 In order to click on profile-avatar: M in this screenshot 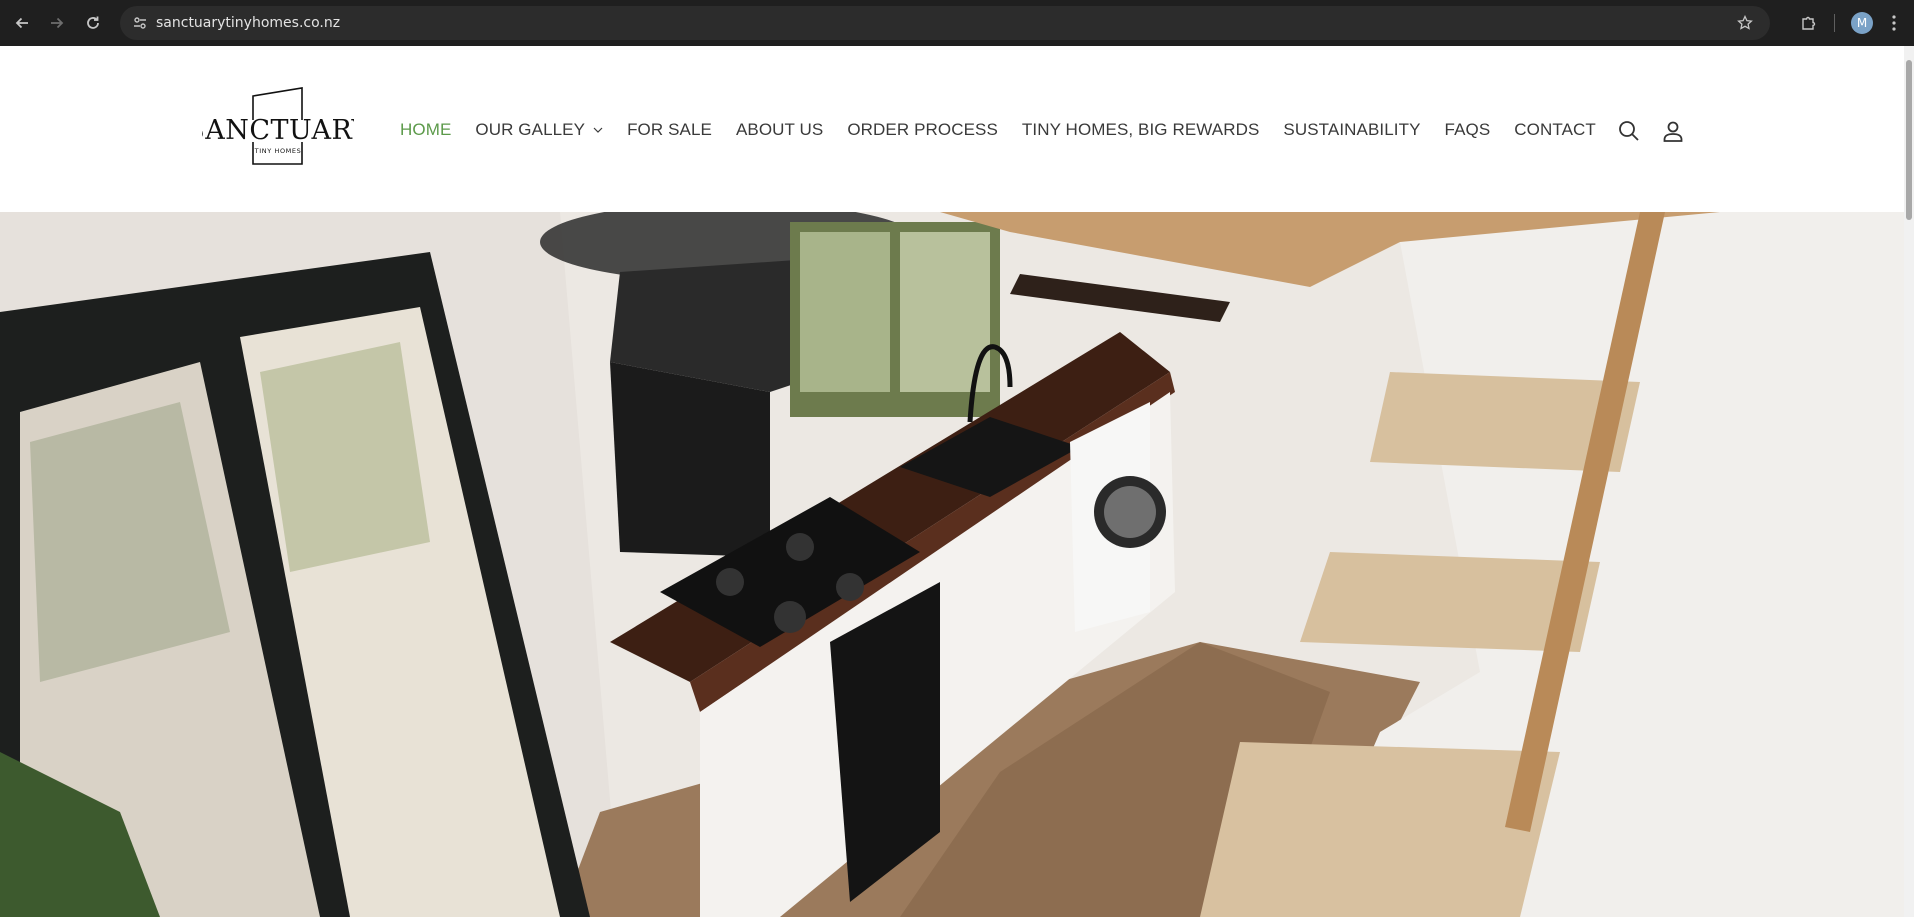, I will do `click(1862, 23)`.